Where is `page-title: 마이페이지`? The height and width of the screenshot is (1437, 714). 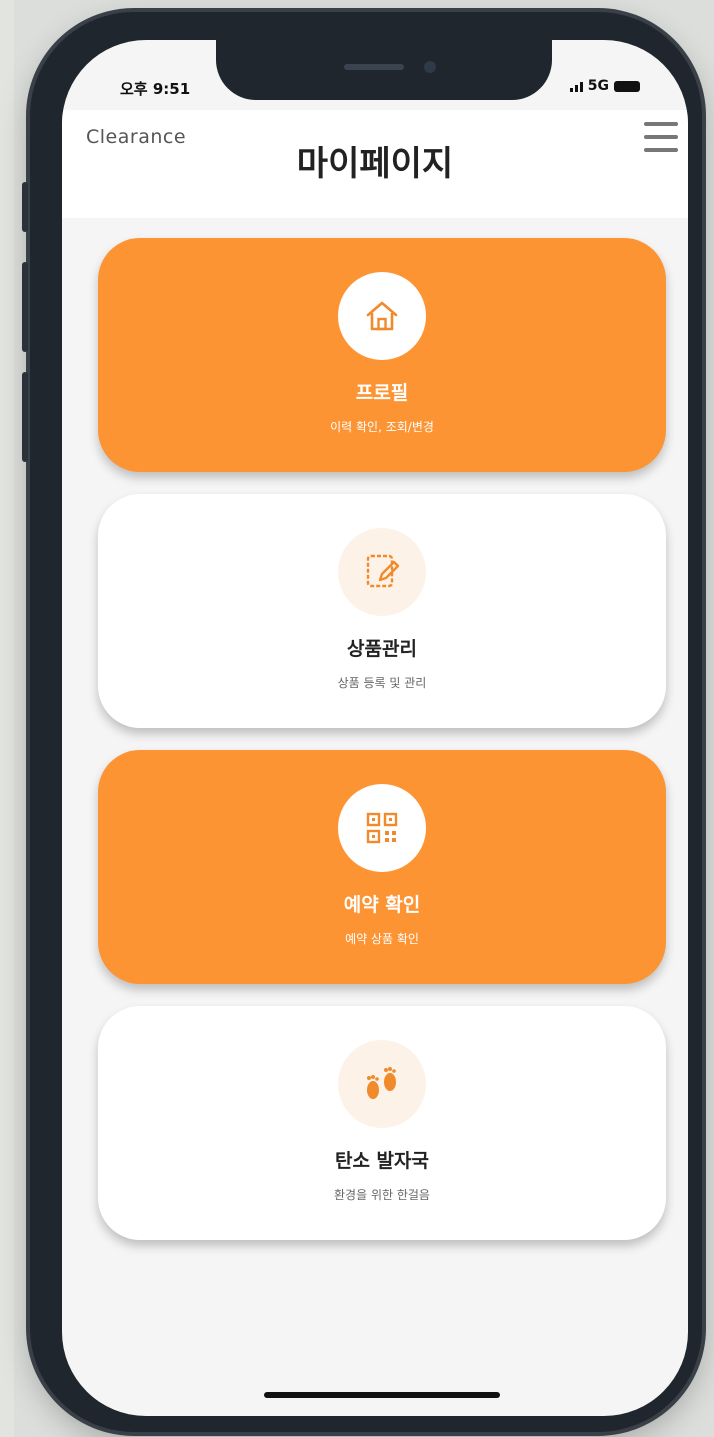
page-title: 마이페이지 is located at coordinates (375, 164).